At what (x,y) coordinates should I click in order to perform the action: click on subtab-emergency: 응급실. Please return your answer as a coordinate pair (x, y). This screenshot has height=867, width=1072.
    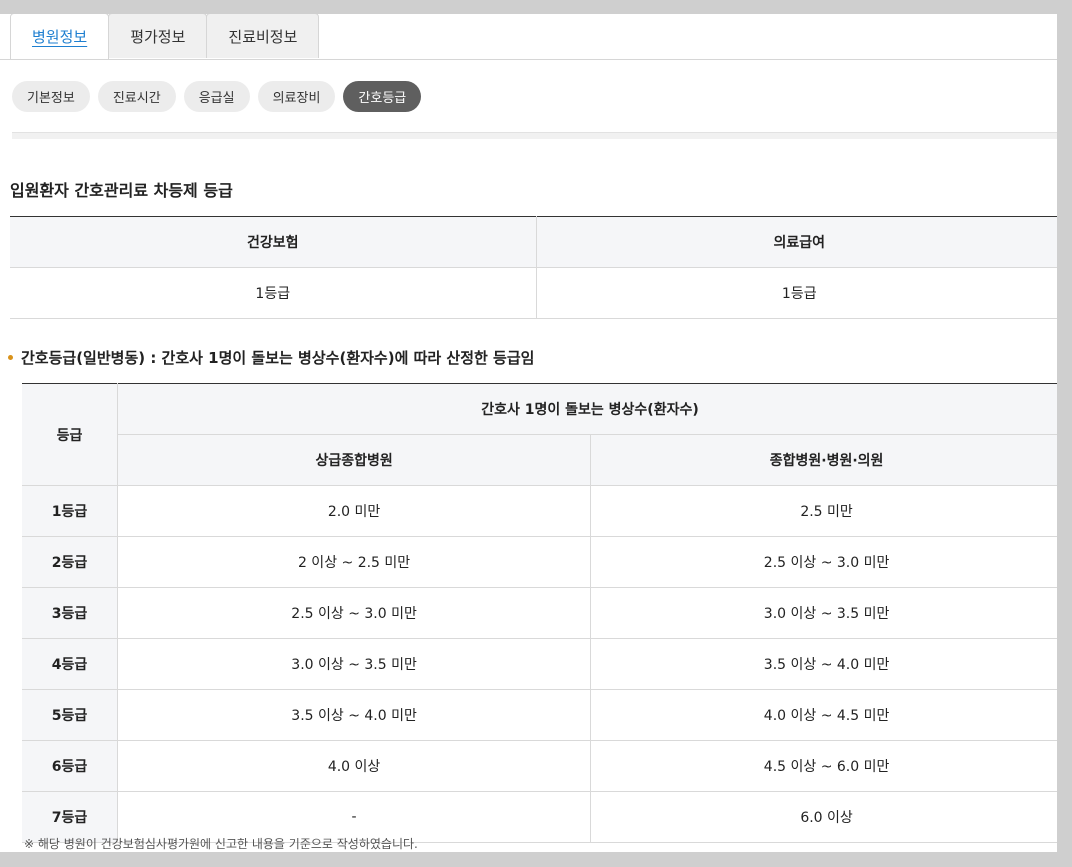
    Looking at the image, I should click on (216, 96).